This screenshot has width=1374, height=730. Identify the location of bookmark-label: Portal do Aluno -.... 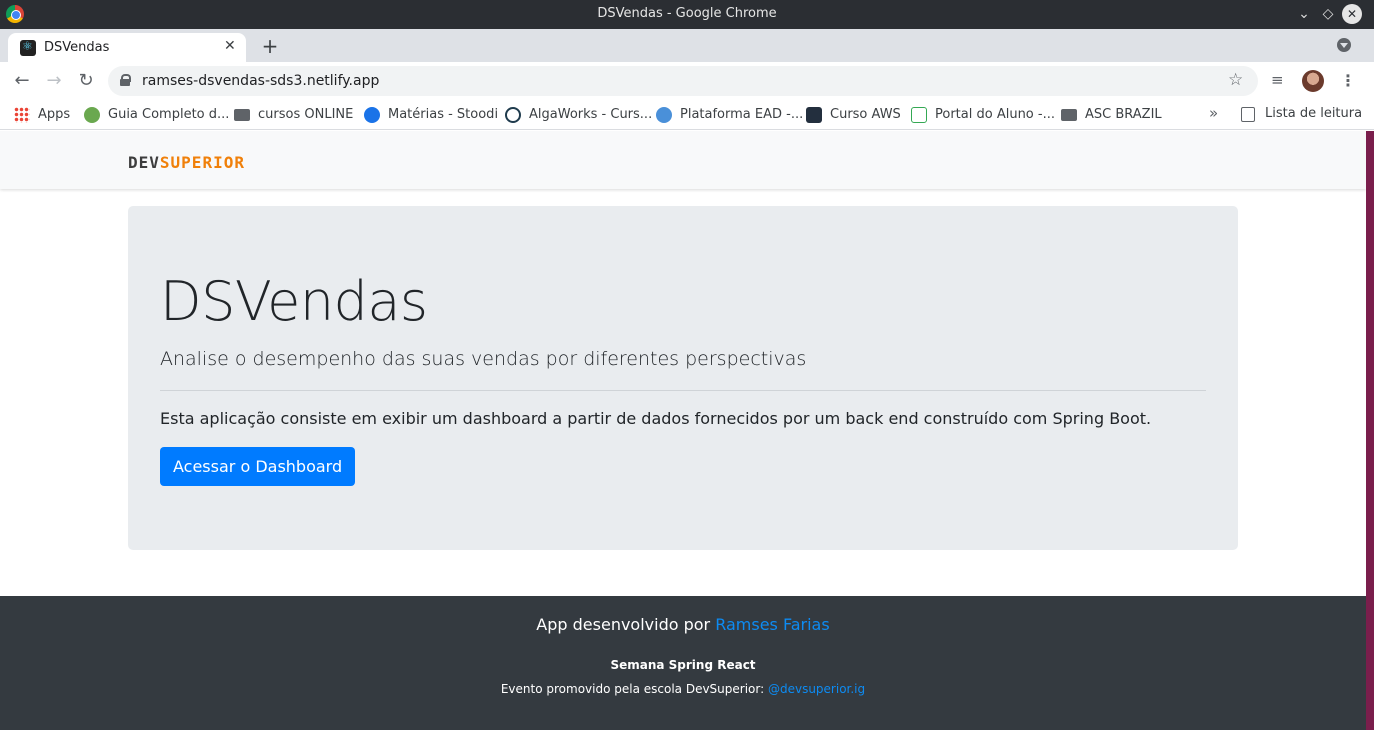
(995, 114).